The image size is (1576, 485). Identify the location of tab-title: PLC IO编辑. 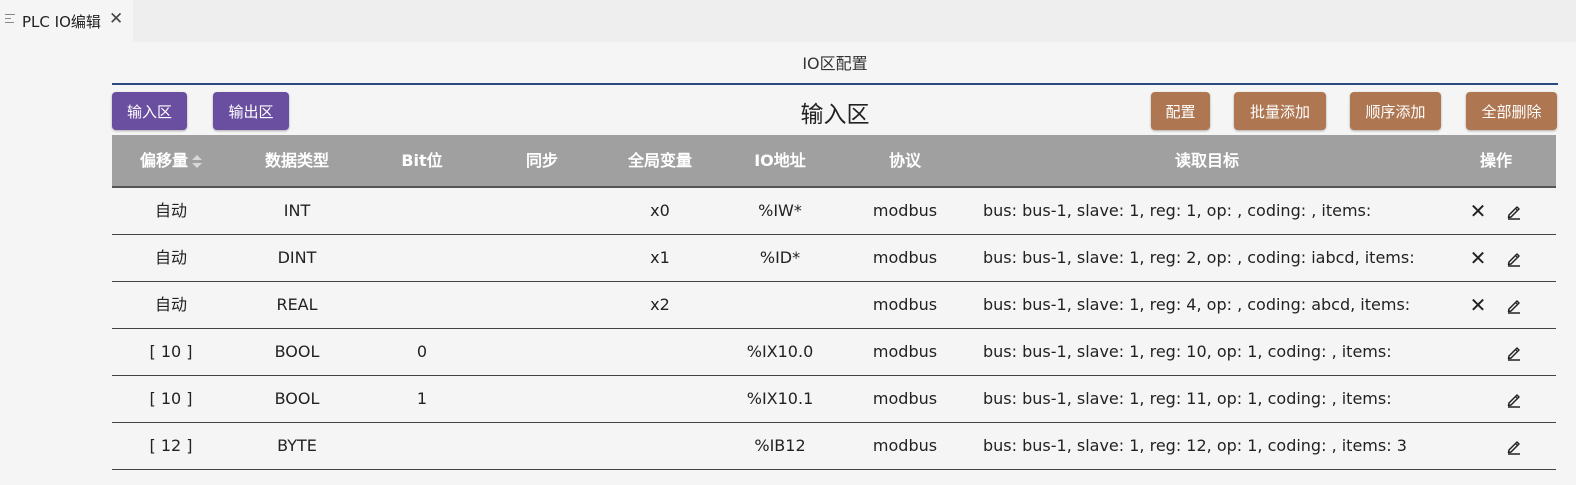
(61, 22).